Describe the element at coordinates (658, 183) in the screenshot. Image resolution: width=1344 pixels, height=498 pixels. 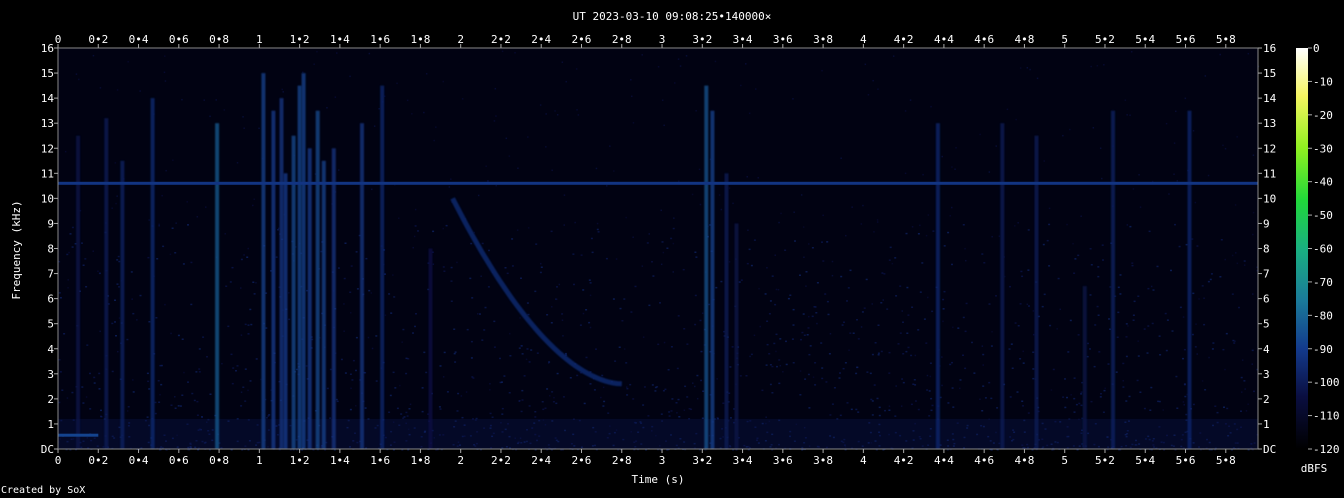
I see `constant-tone-line` at that location.